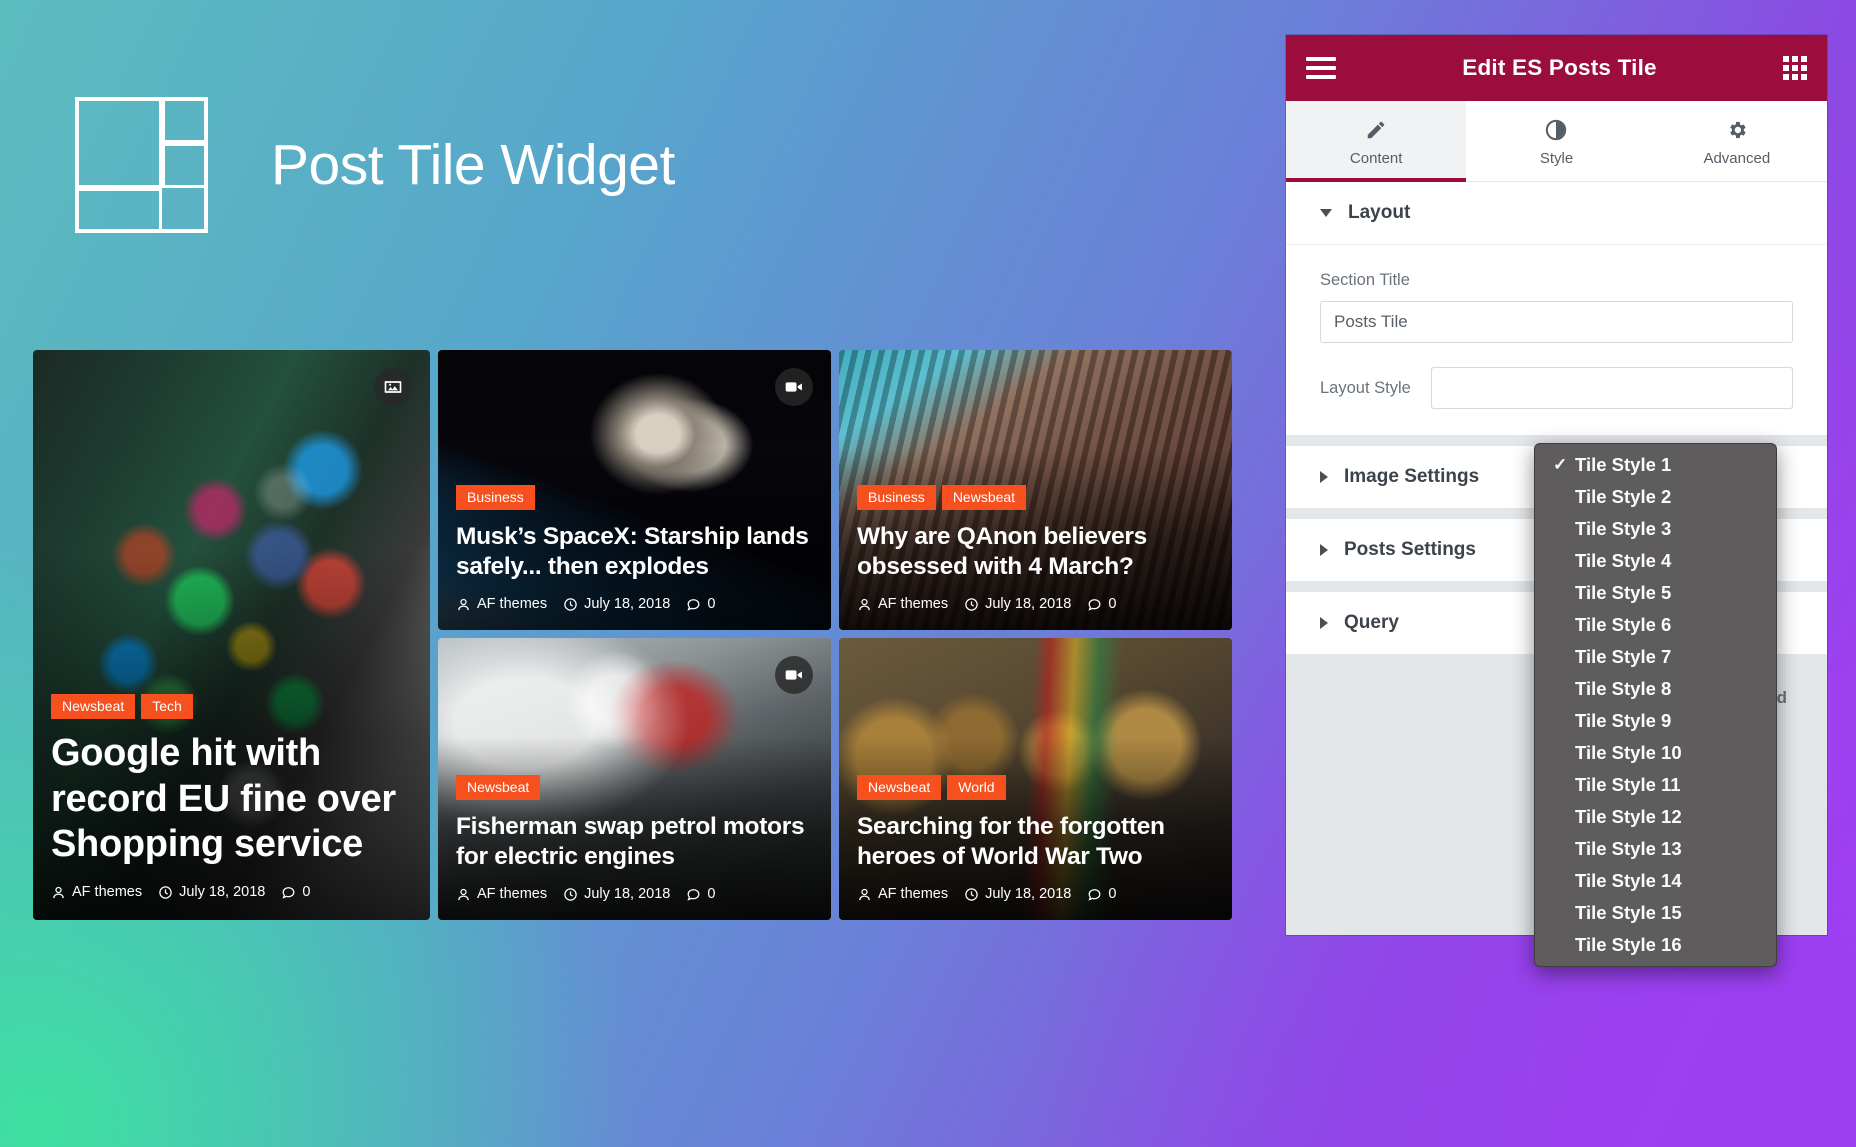 This screenshot has height=1147, width=1856. I want to click on section-posts-settings-title: Posts Settings, so click(1410, 549).